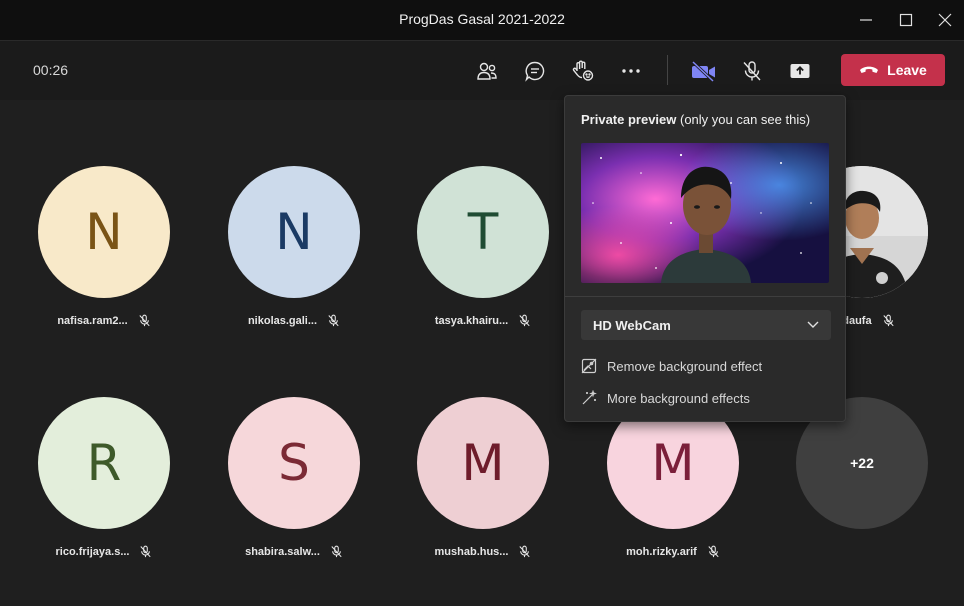 The height and width of the screenshot is (606, 964). I want to click on leave-button: Leave, so click(893, 70).